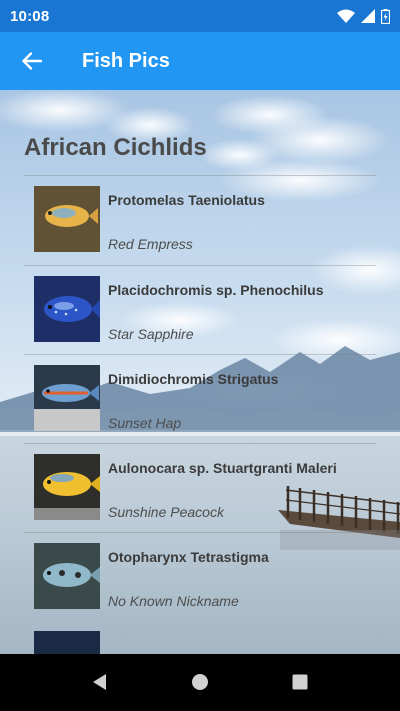 This screenshot has width=400, height=711. Describe the element at coordinates (200, 577) in the screenshot. I see `list-item: Otopharynx Tetrastigma No Known Nickname` at that location.